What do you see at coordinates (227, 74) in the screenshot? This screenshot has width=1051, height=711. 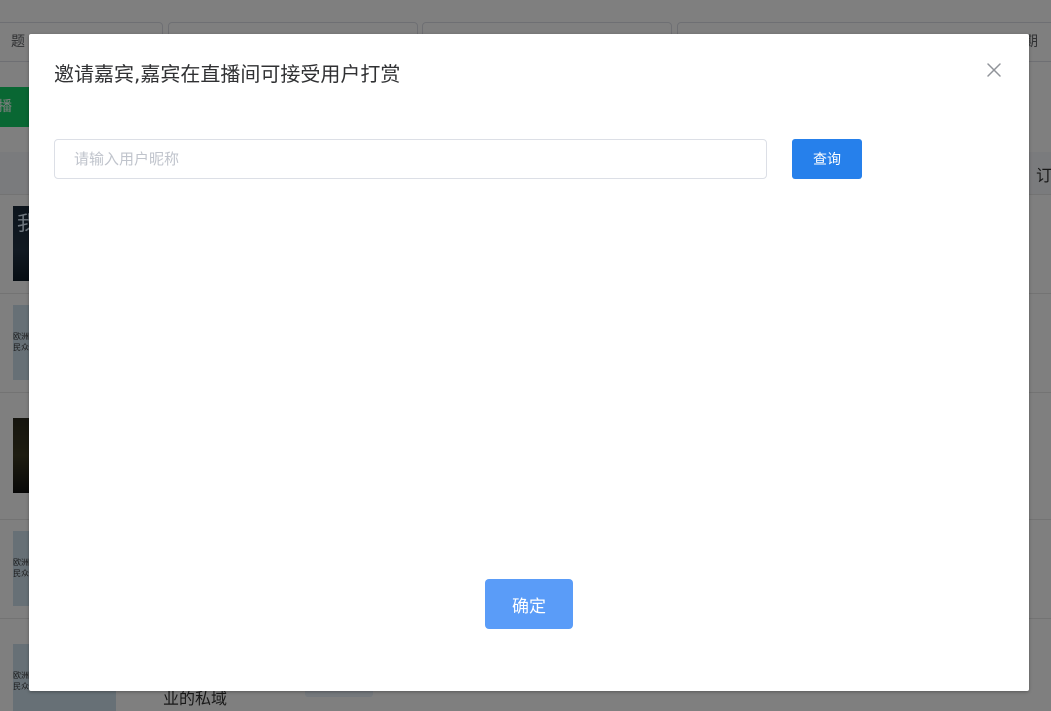 I see `dialog-title: 邀请嘉宾,嘉宾在直播间可接受用户打赏` at bounding box center [227, 74].